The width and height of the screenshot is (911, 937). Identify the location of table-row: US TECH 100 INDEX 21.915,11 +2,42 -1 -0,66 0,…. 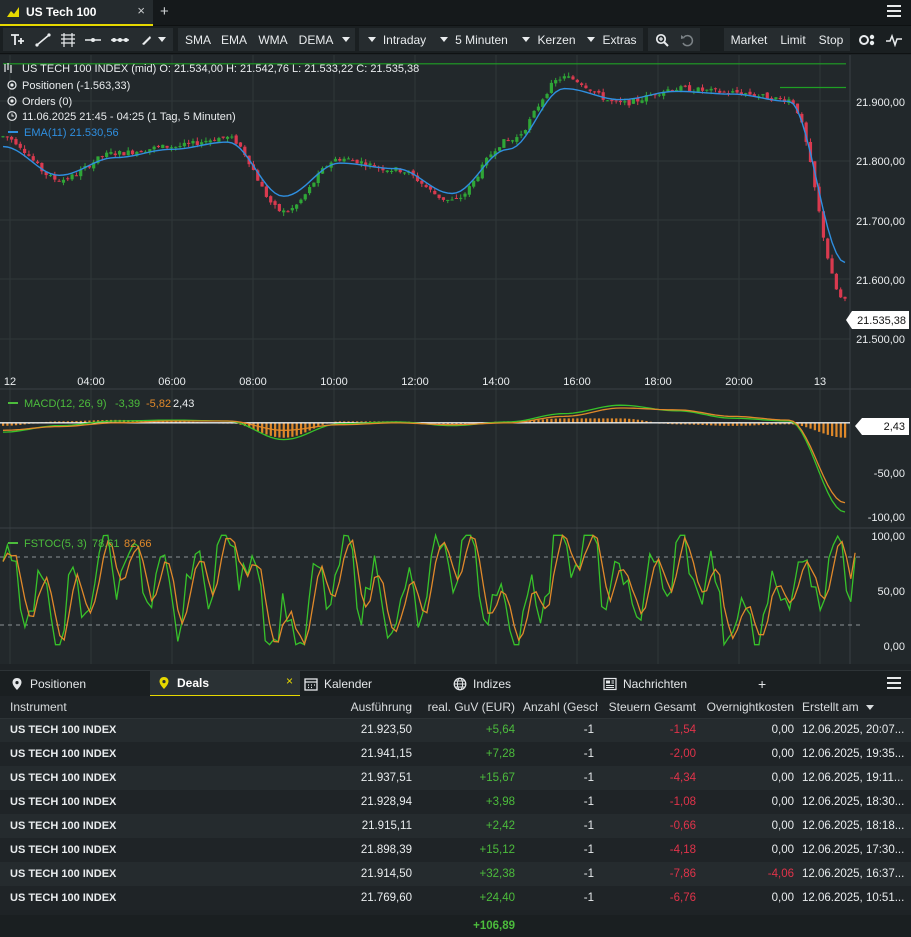
(455, 826).